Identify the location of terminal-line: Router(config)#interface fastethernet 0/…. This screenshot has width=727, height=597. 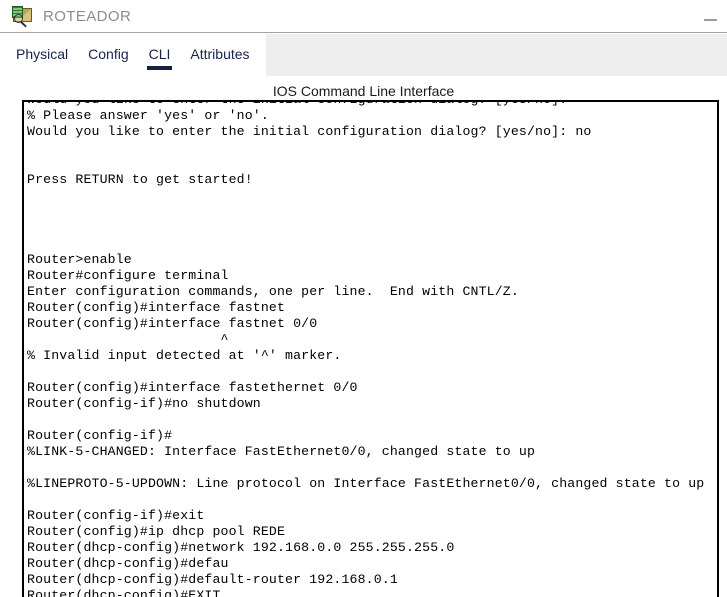
(192, 387).